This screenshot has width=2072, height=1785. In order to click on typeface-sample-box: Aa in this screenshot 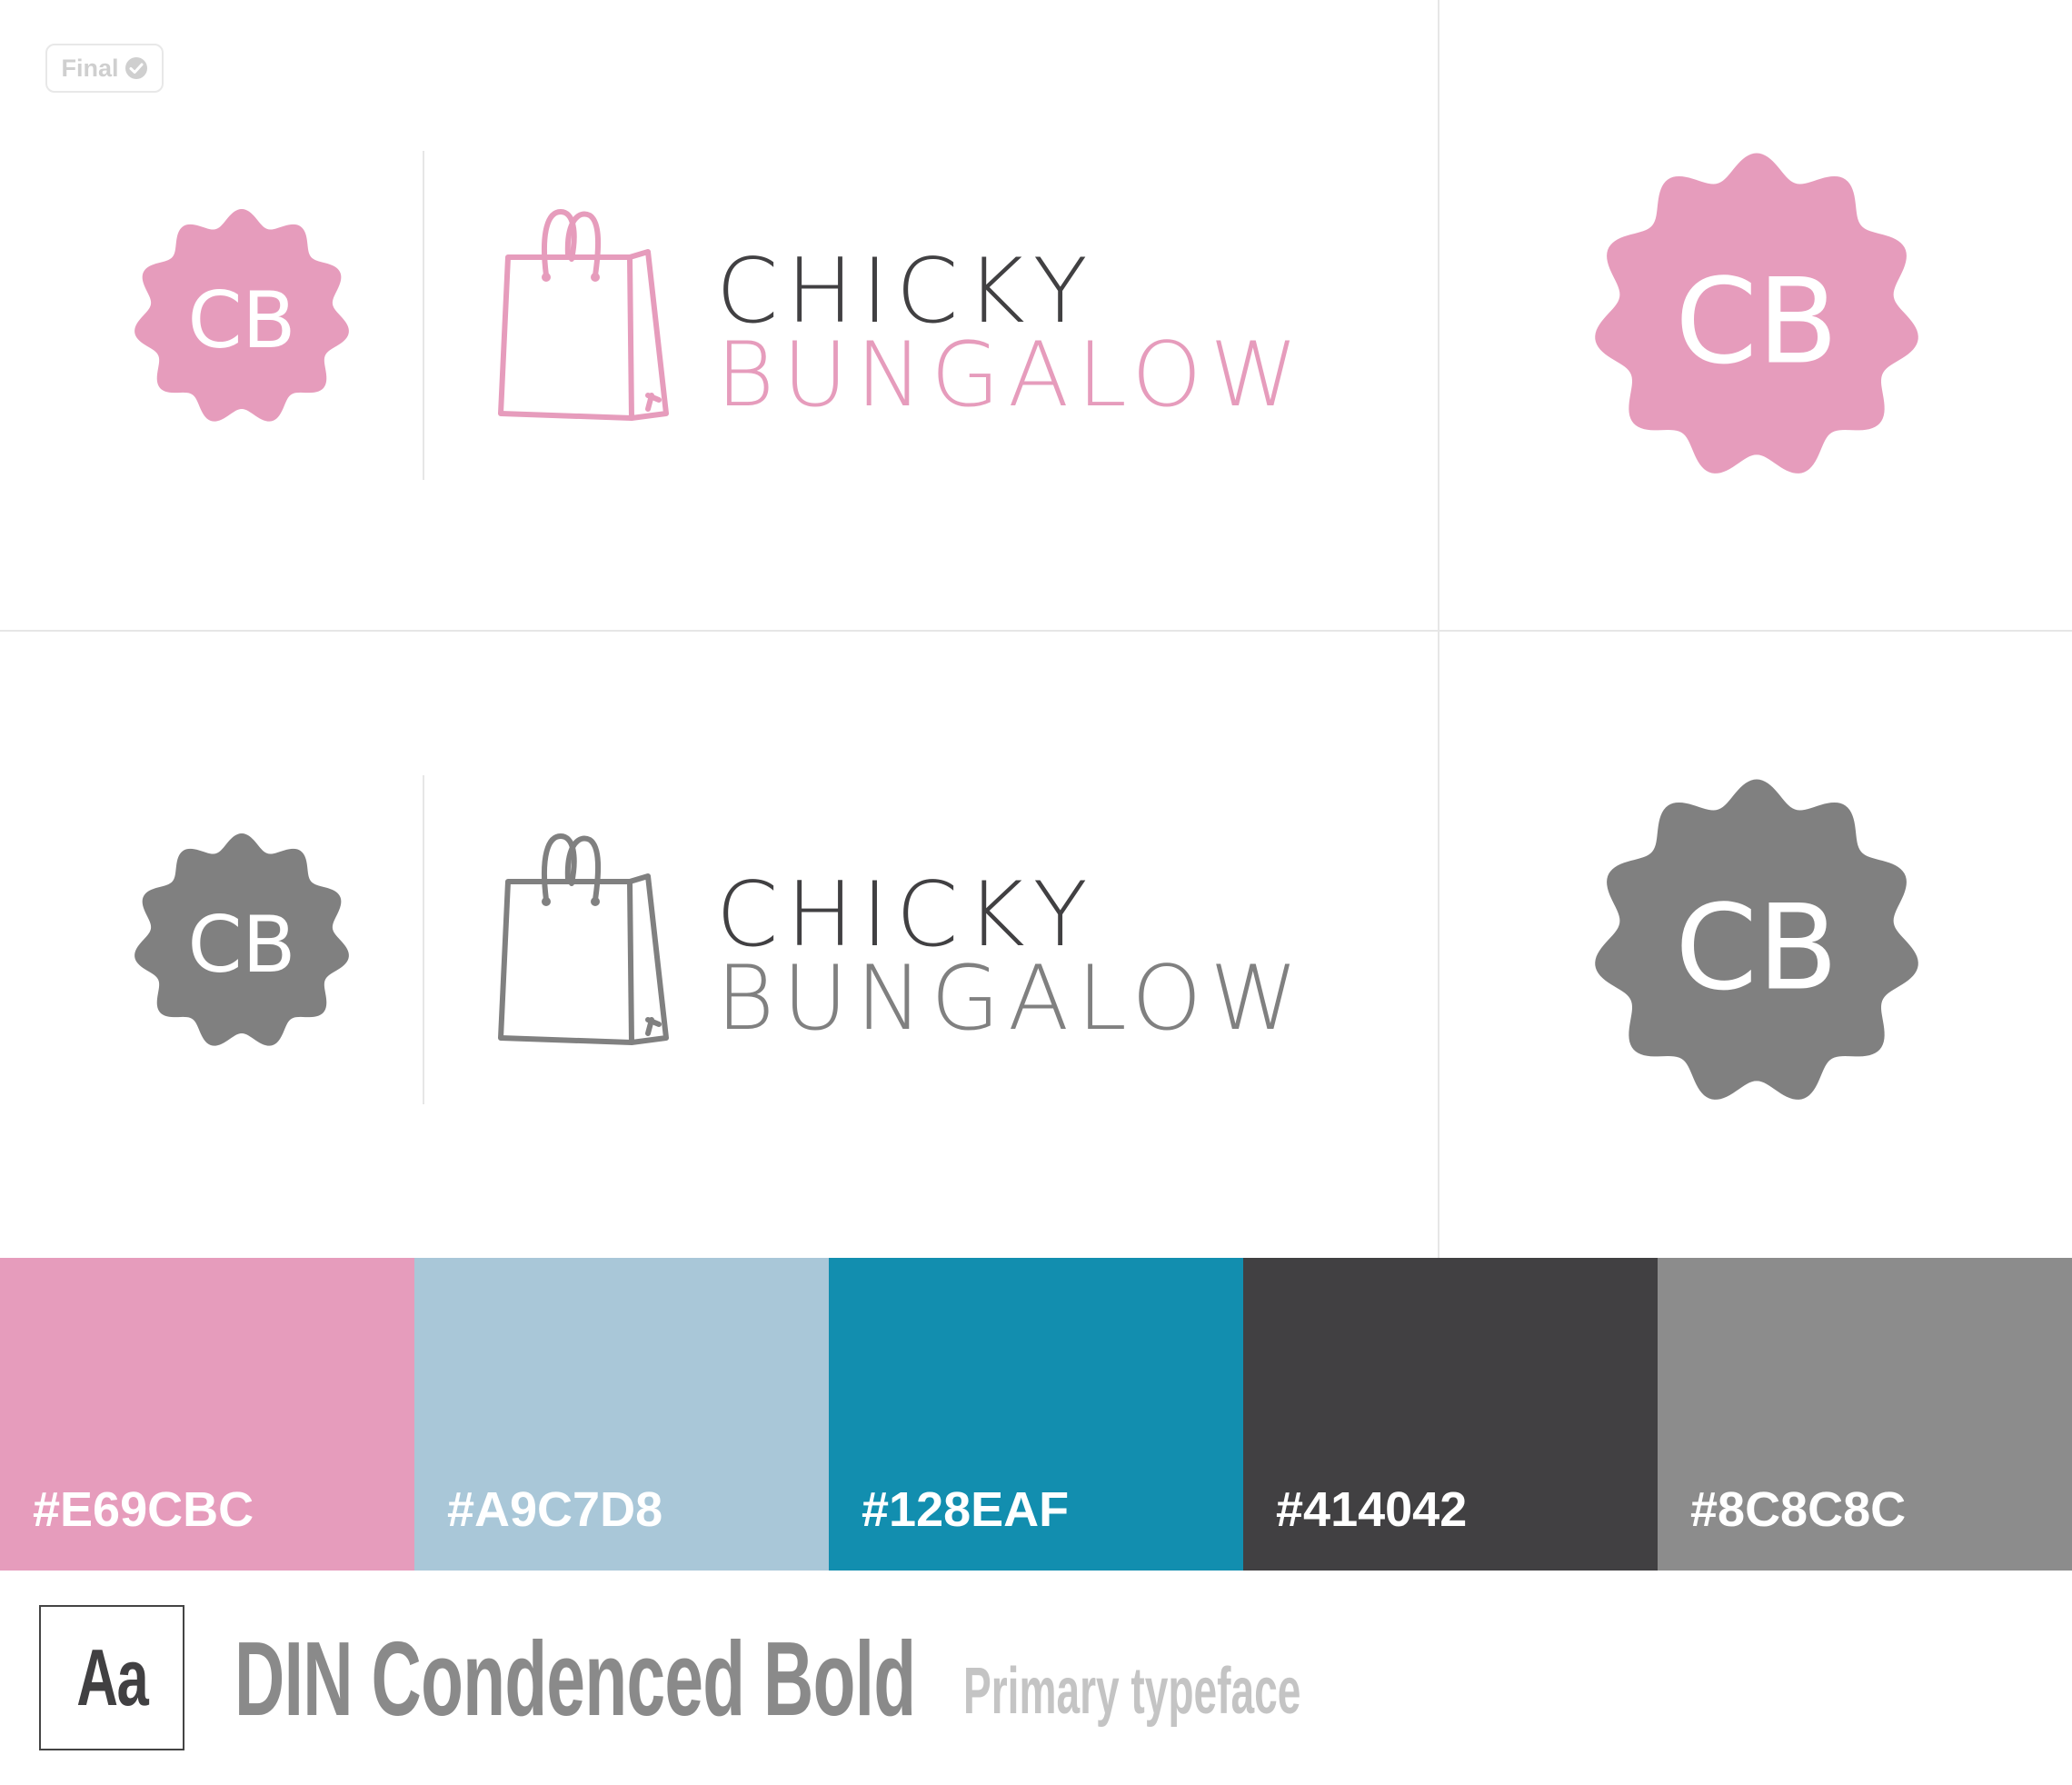, I will do `click(112, 1677)`.